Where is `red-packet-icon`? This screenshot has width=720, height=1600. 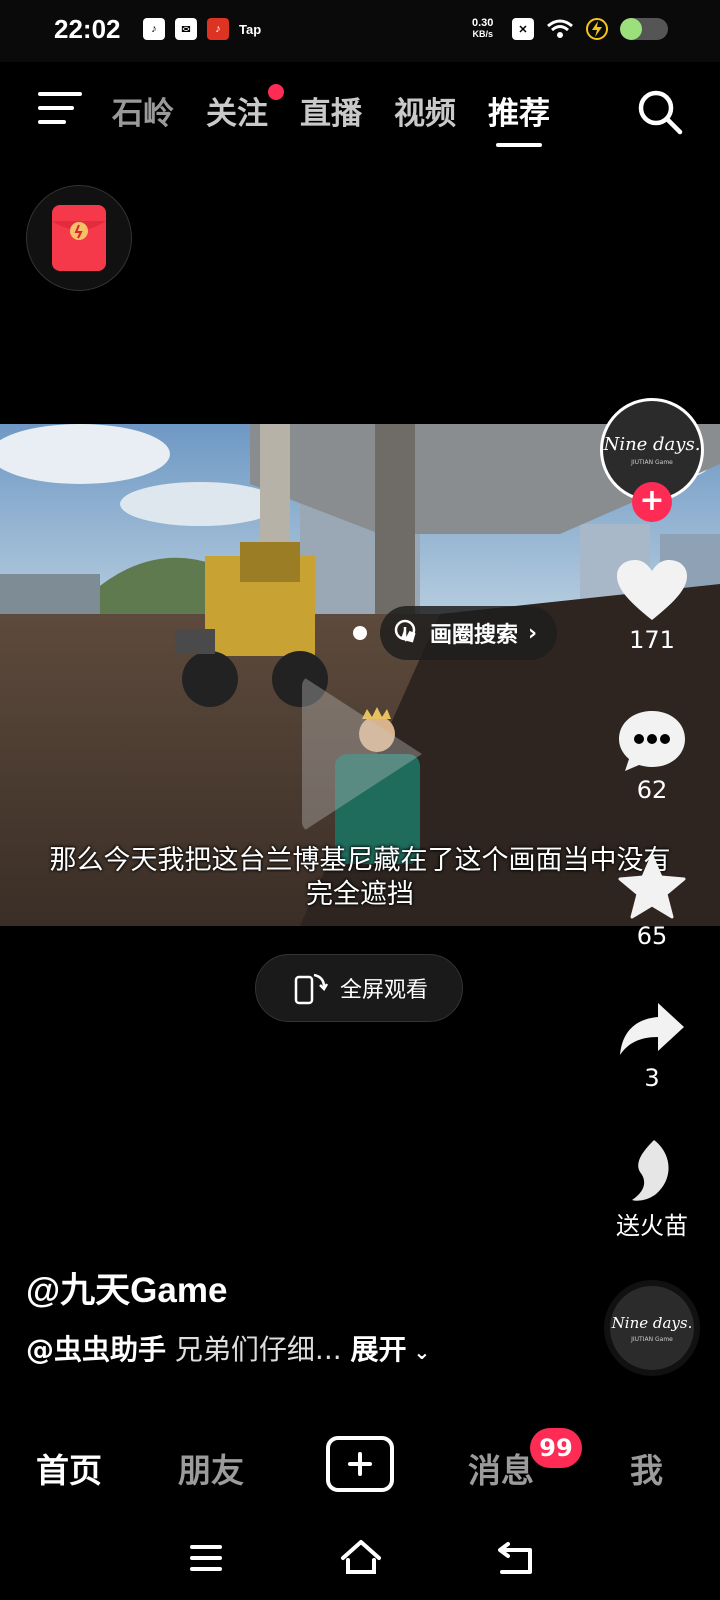 red-packet-icon is located at coordinates (79, 238).